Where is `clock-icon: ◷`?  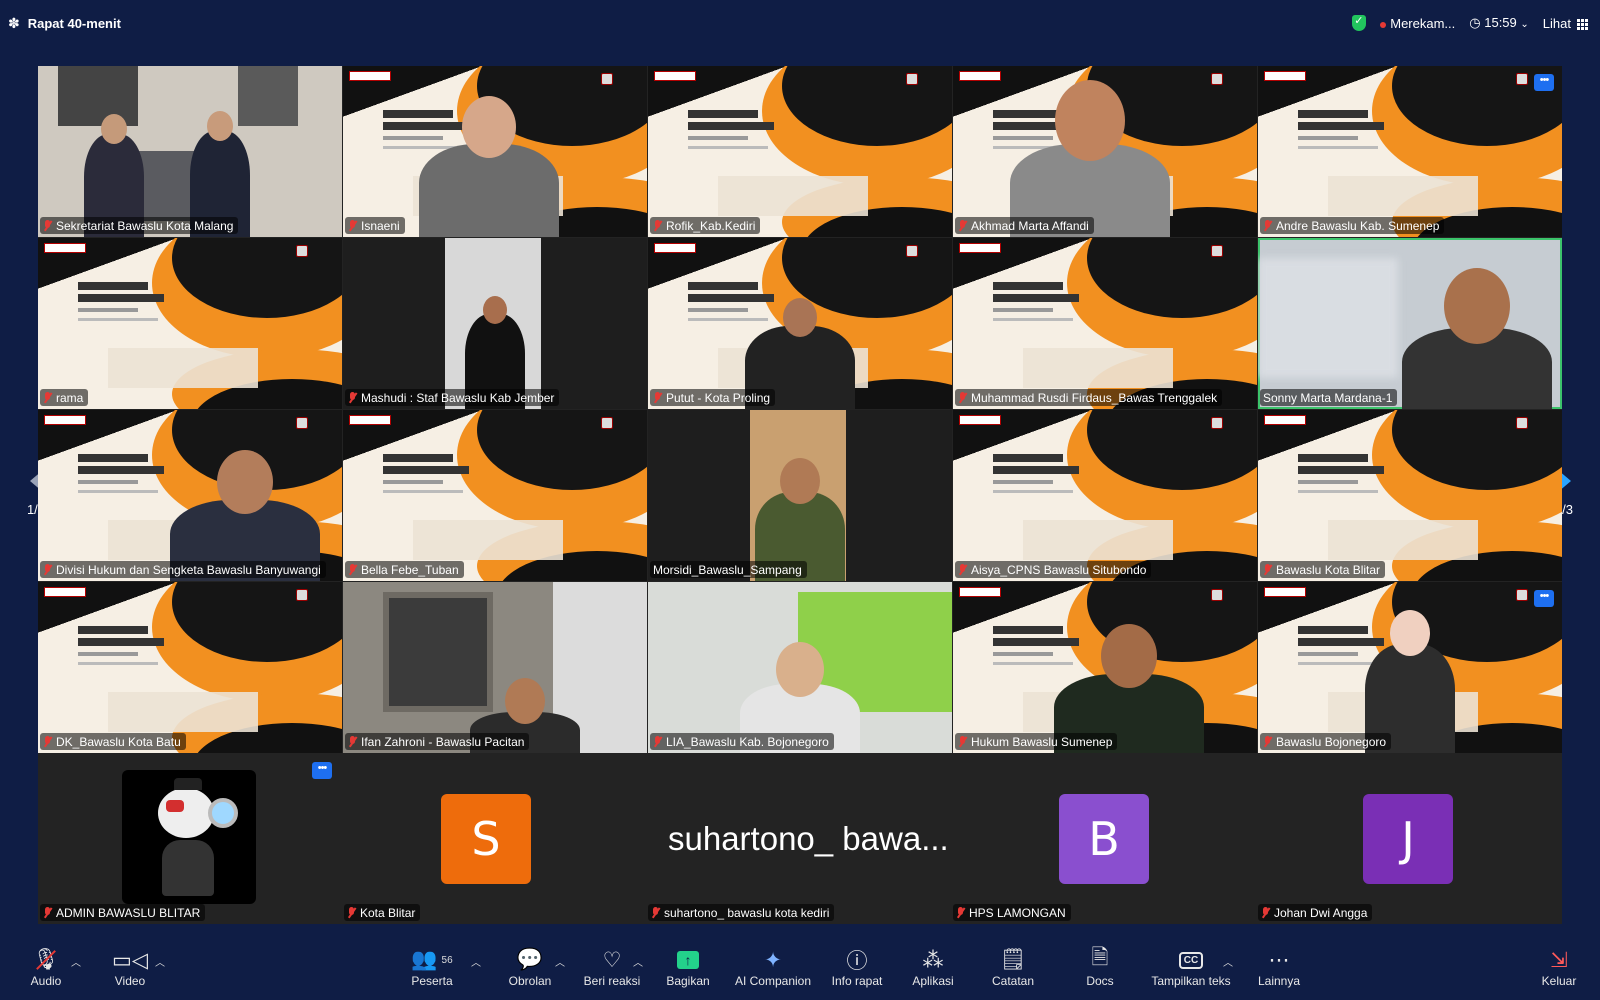 clock-icon: ◷ is located at coordinates (1475, 22).